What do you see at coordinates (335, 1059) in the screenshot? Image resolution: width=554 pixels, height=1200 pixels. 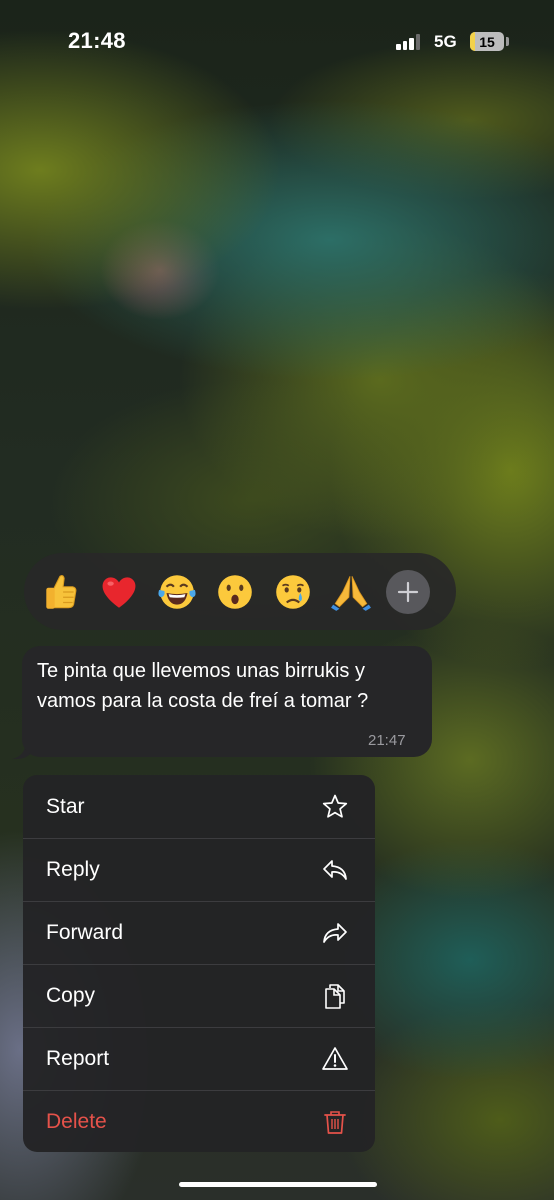 I see `warning-icon` at bounding box center [335, 1059].